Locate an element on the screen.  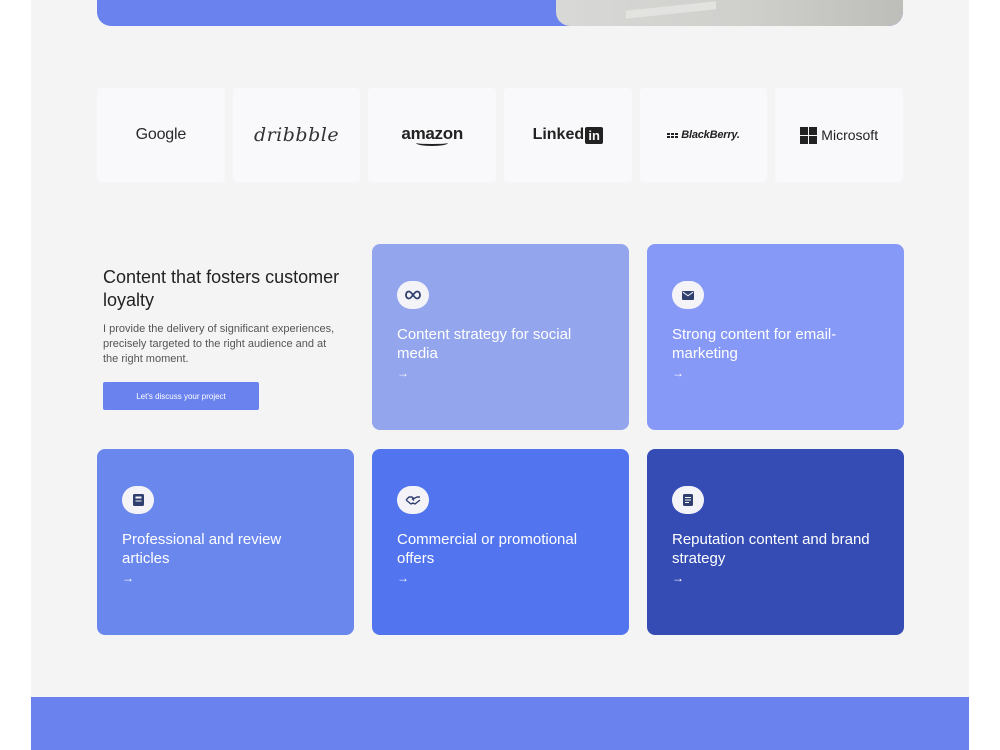
linkedin-logo-text: Linked is located at coordinates (558, 134).